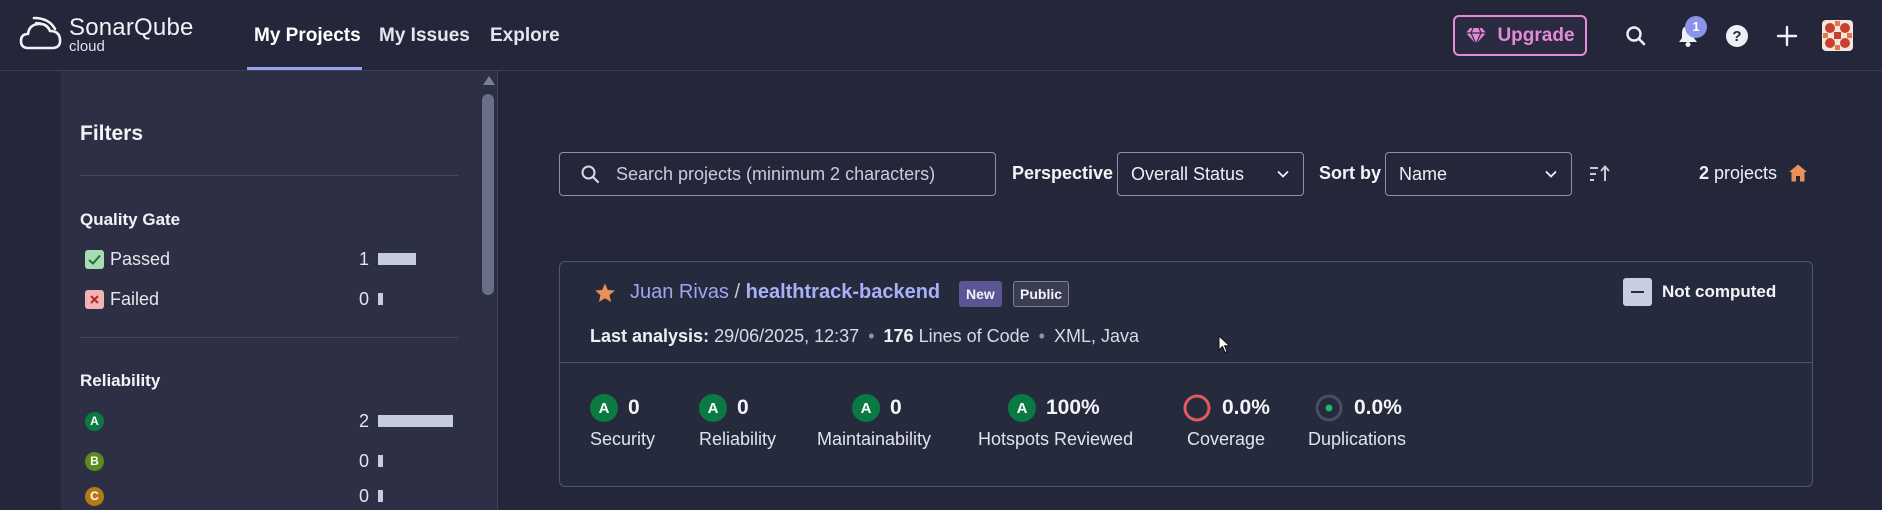 This screenshot has height=510, width=1882. What do you see at coordinates (1798, 173) in the screenshot?
I see `home-icon` at bounding box center [1798, 173].